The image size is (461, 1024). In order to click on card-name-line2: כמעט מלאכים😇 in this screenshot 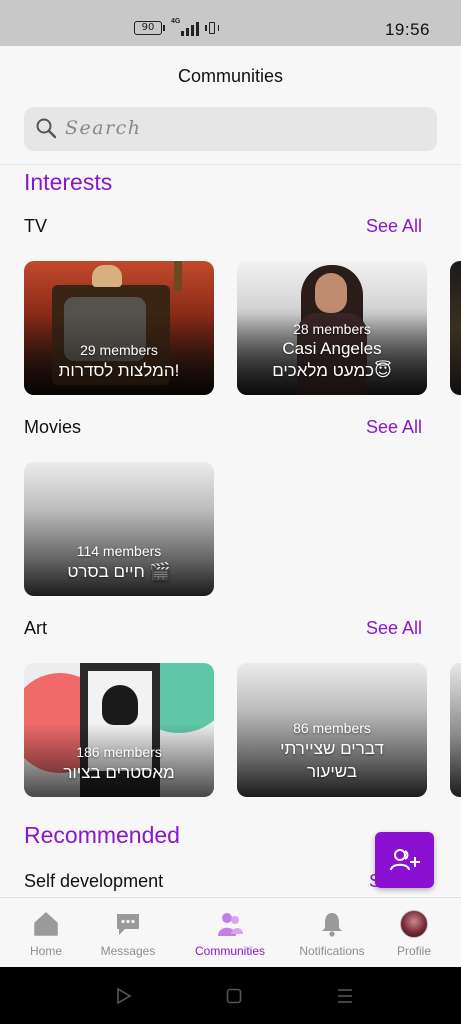, I will do `click(332, 370)`.